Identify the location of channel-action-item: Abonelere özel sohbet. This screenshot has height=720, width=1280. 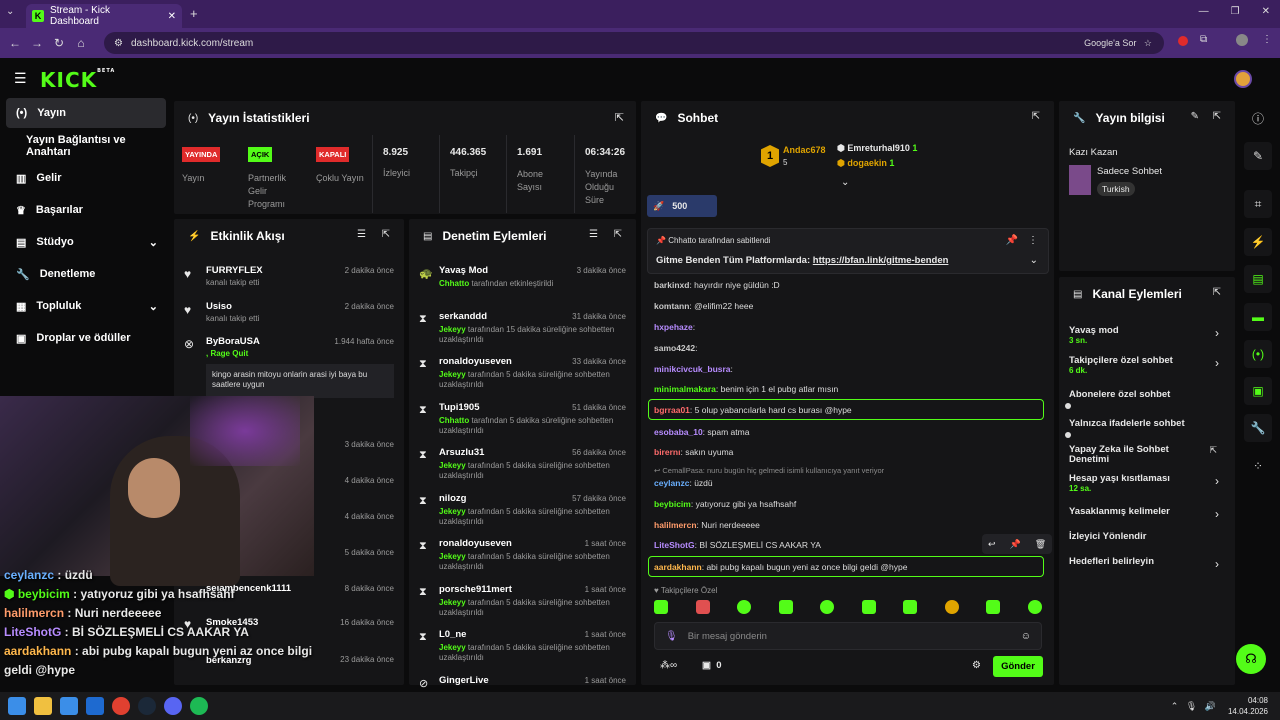
(1148, 395).